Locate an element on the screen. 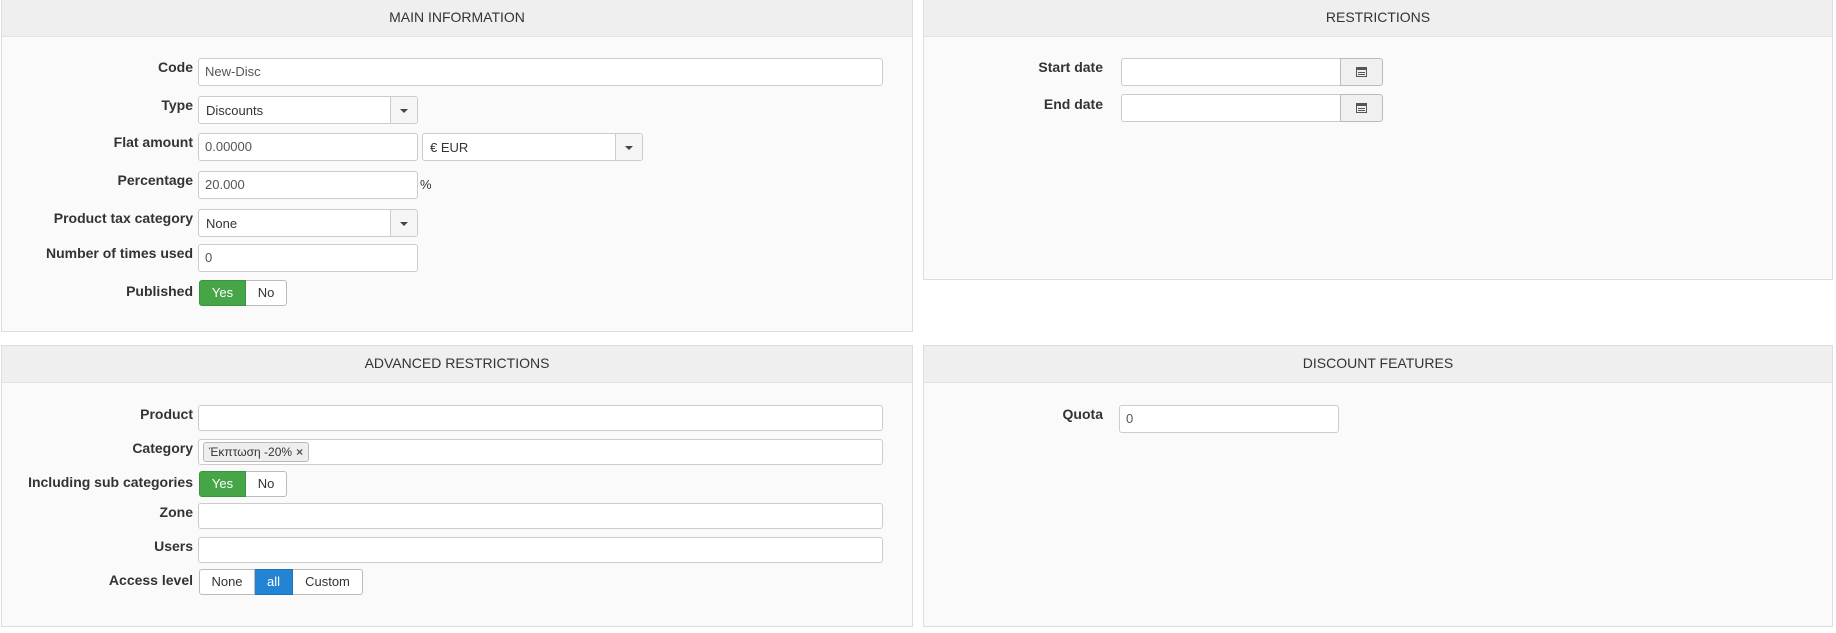 The height and width of the screenshot is (633, 1836). sub-categories-label: Including sub categories is located at coordinates (110, 482).